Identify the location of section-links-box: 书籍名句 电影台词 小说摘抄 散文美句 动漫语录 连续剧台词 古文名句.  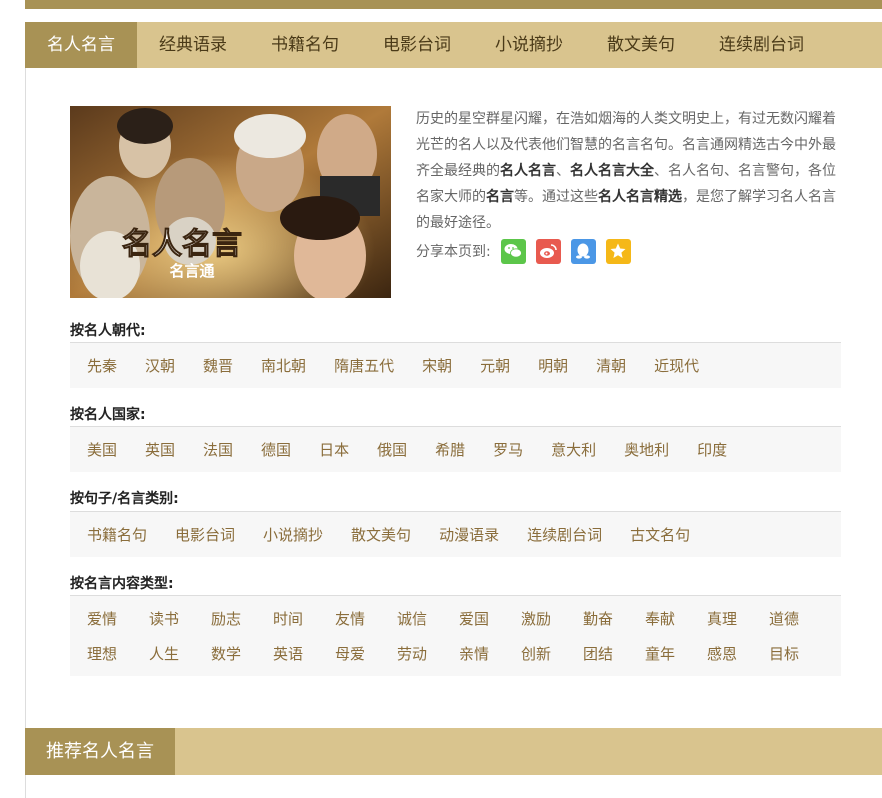
(455, 534).